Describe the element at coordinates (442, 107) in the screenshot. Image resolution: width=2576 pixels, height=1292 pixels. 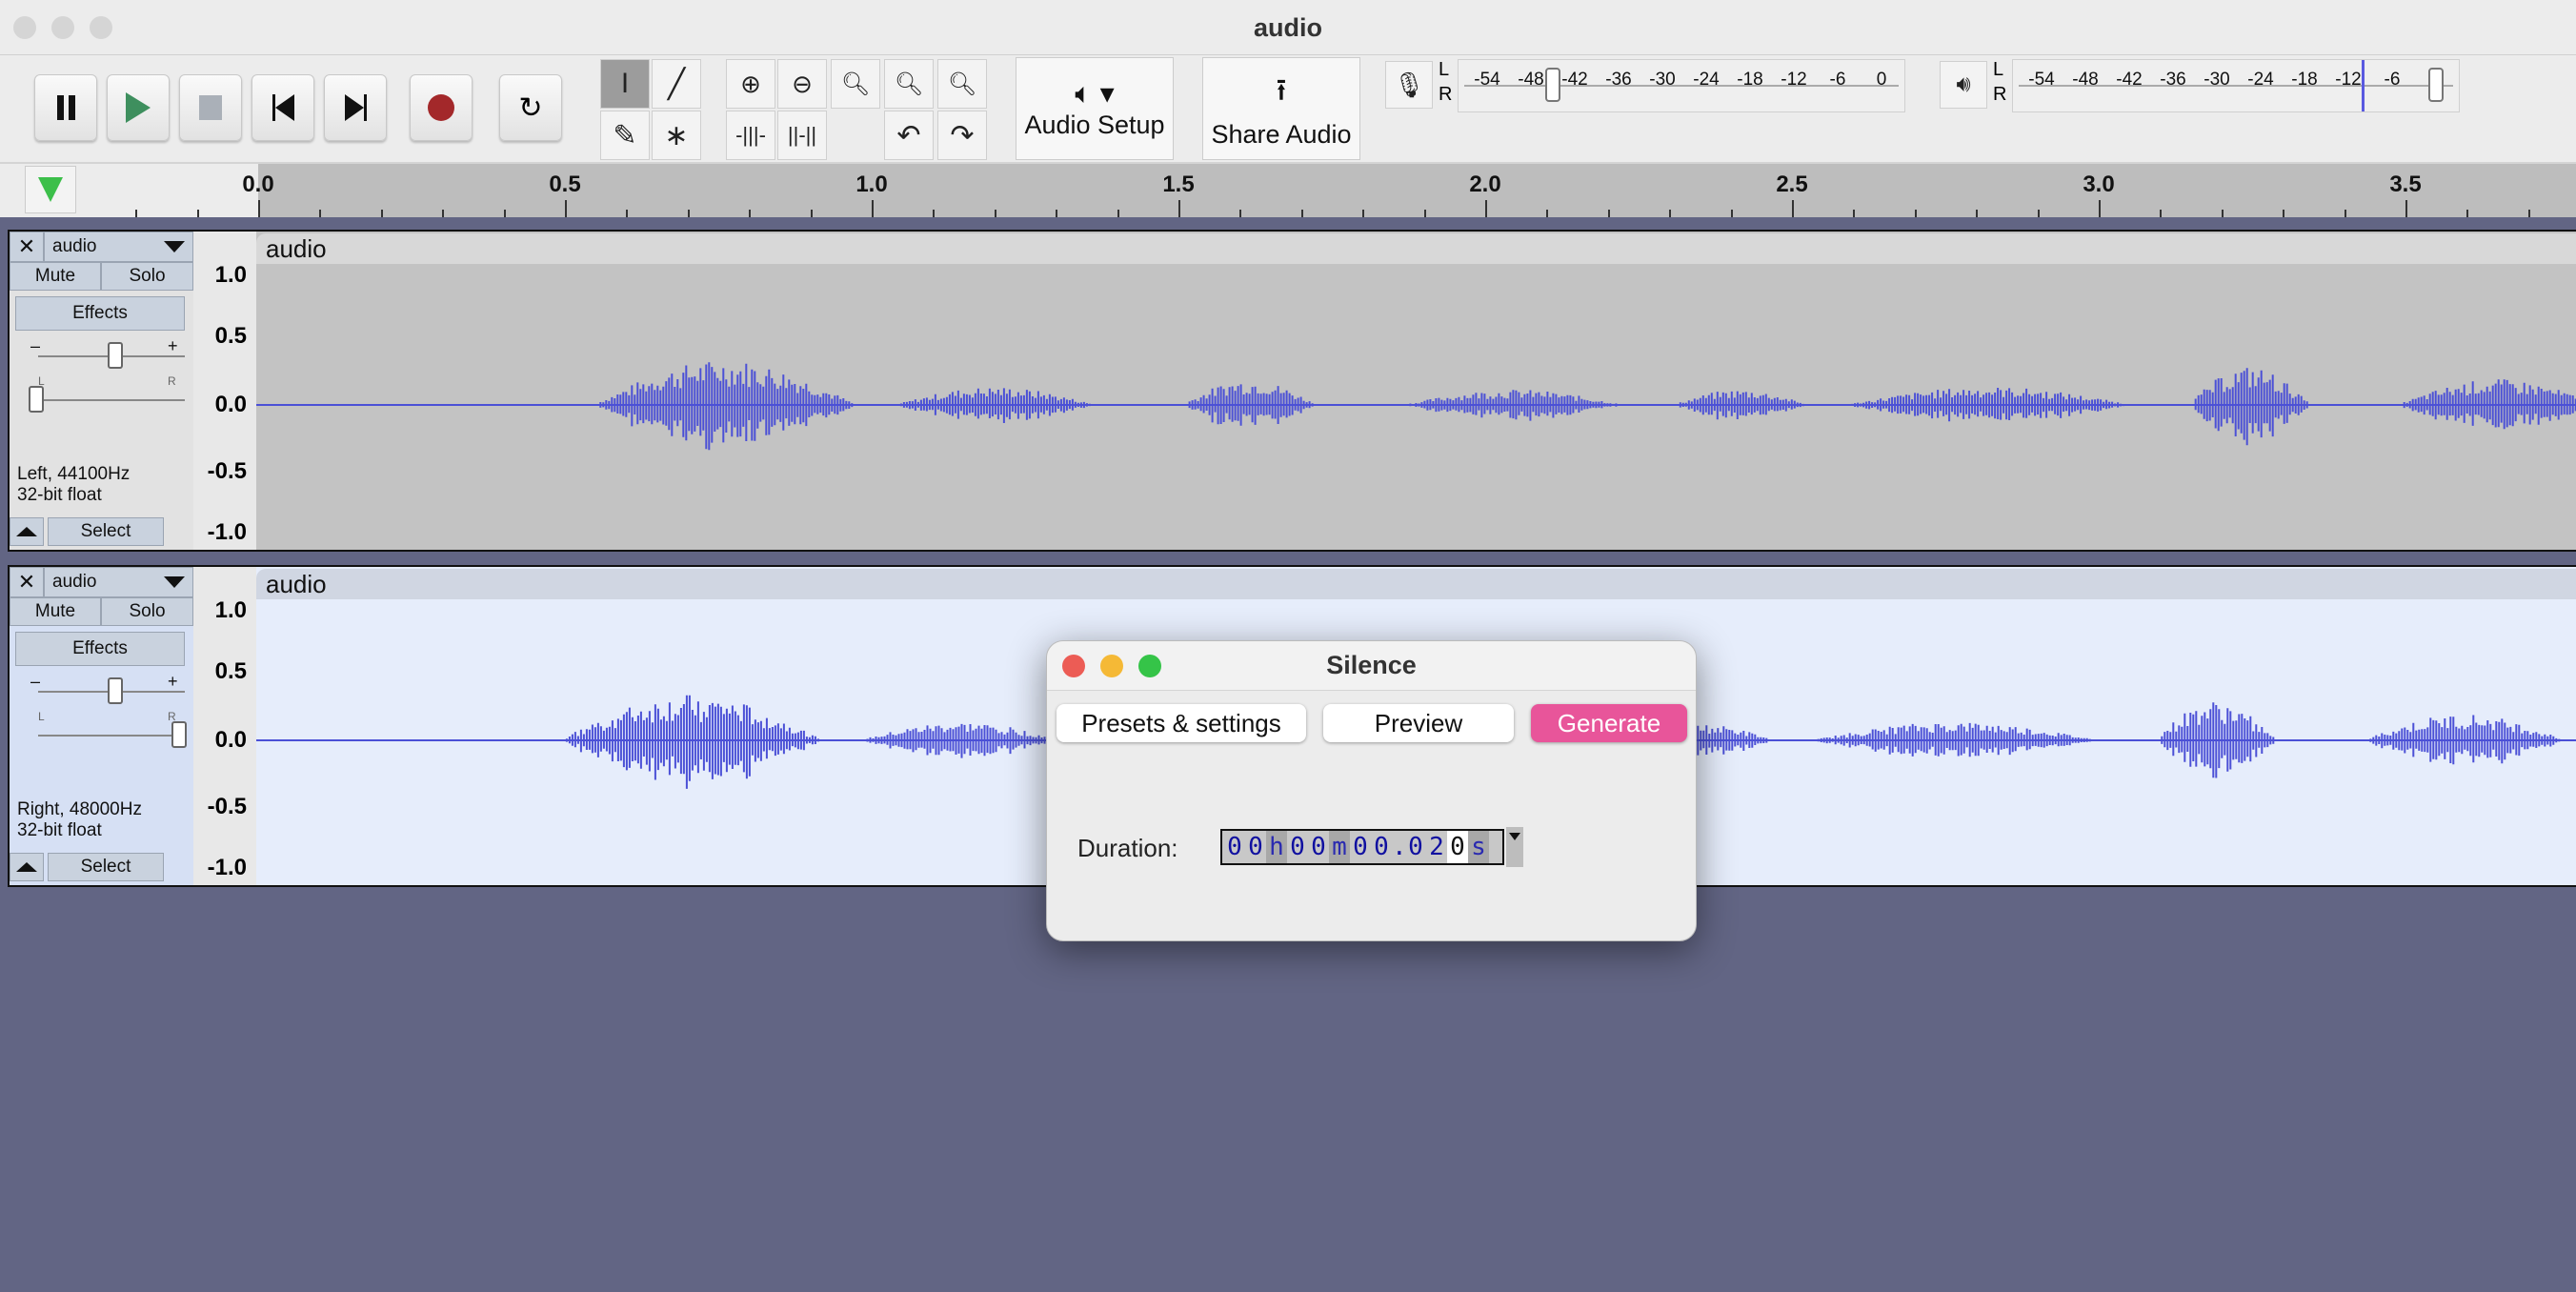
I see `record-button` at that location.